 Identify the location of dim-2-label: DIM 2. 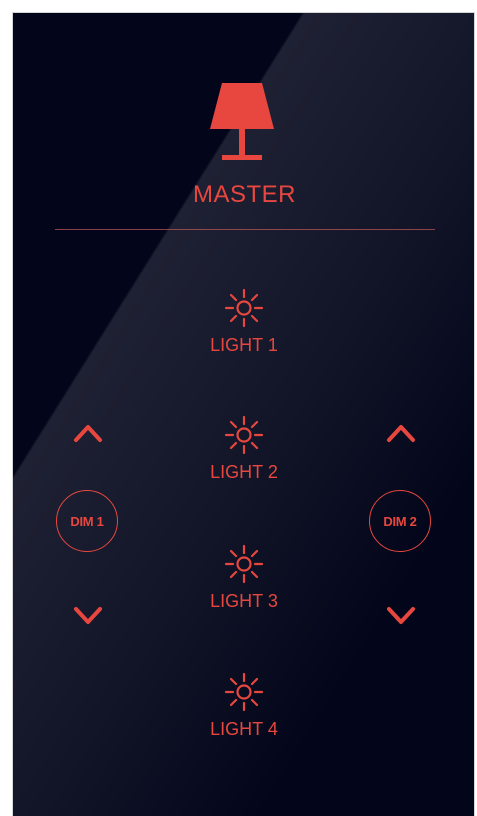
(400, 521).